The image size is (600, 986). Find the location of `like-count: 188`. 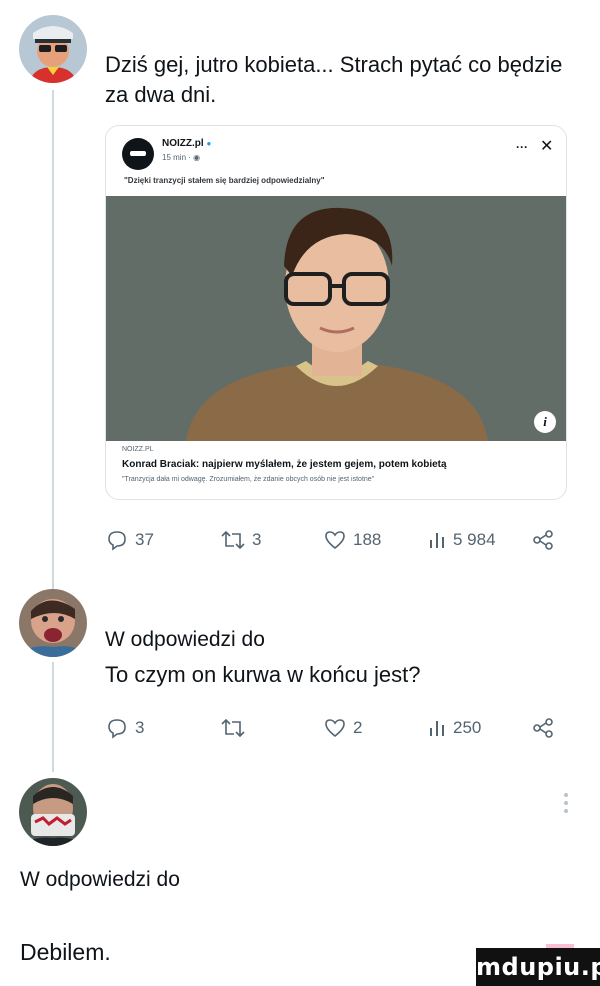

like-count: 188 is located at coordinates (367, 539).